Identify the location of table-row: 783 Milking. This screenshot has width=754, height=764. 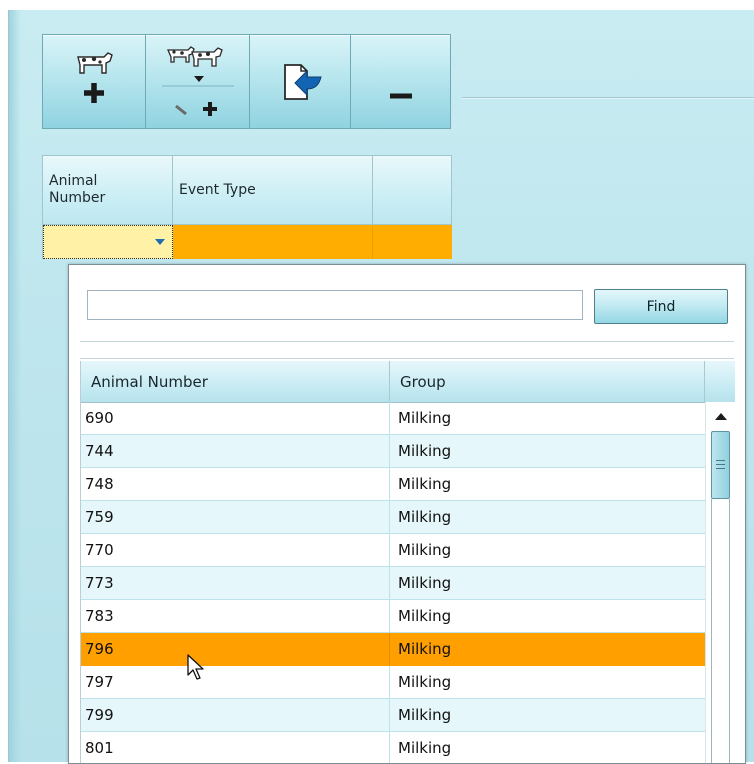
(393, 616).